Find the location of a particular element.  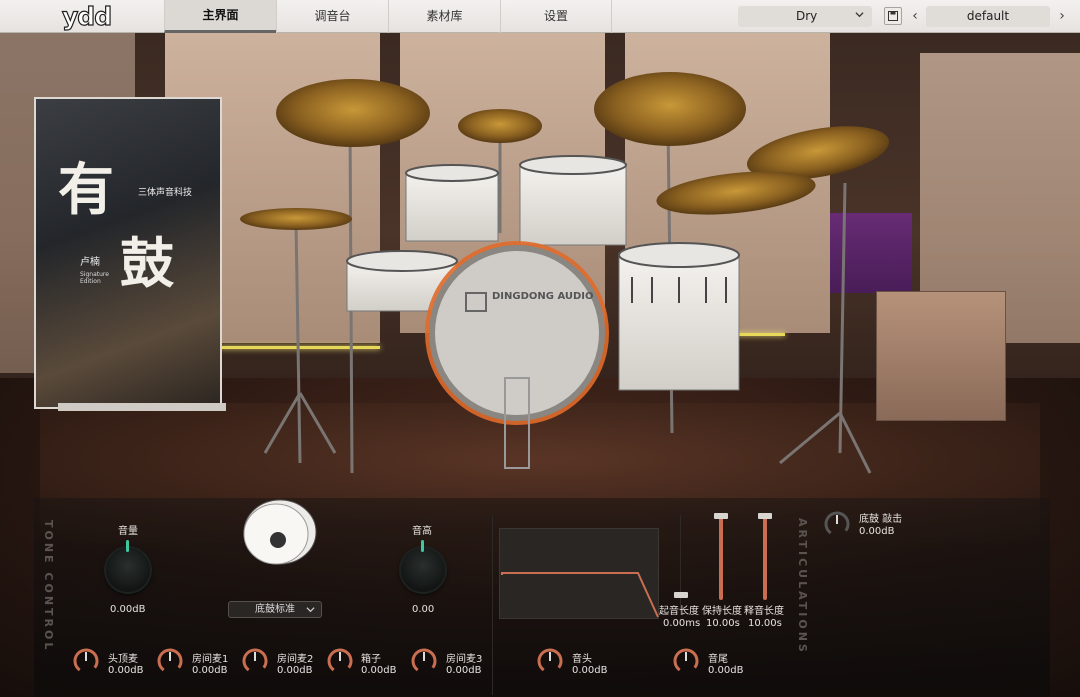

chevron-left-icon: ‹ is located at coordinates (915, 16).